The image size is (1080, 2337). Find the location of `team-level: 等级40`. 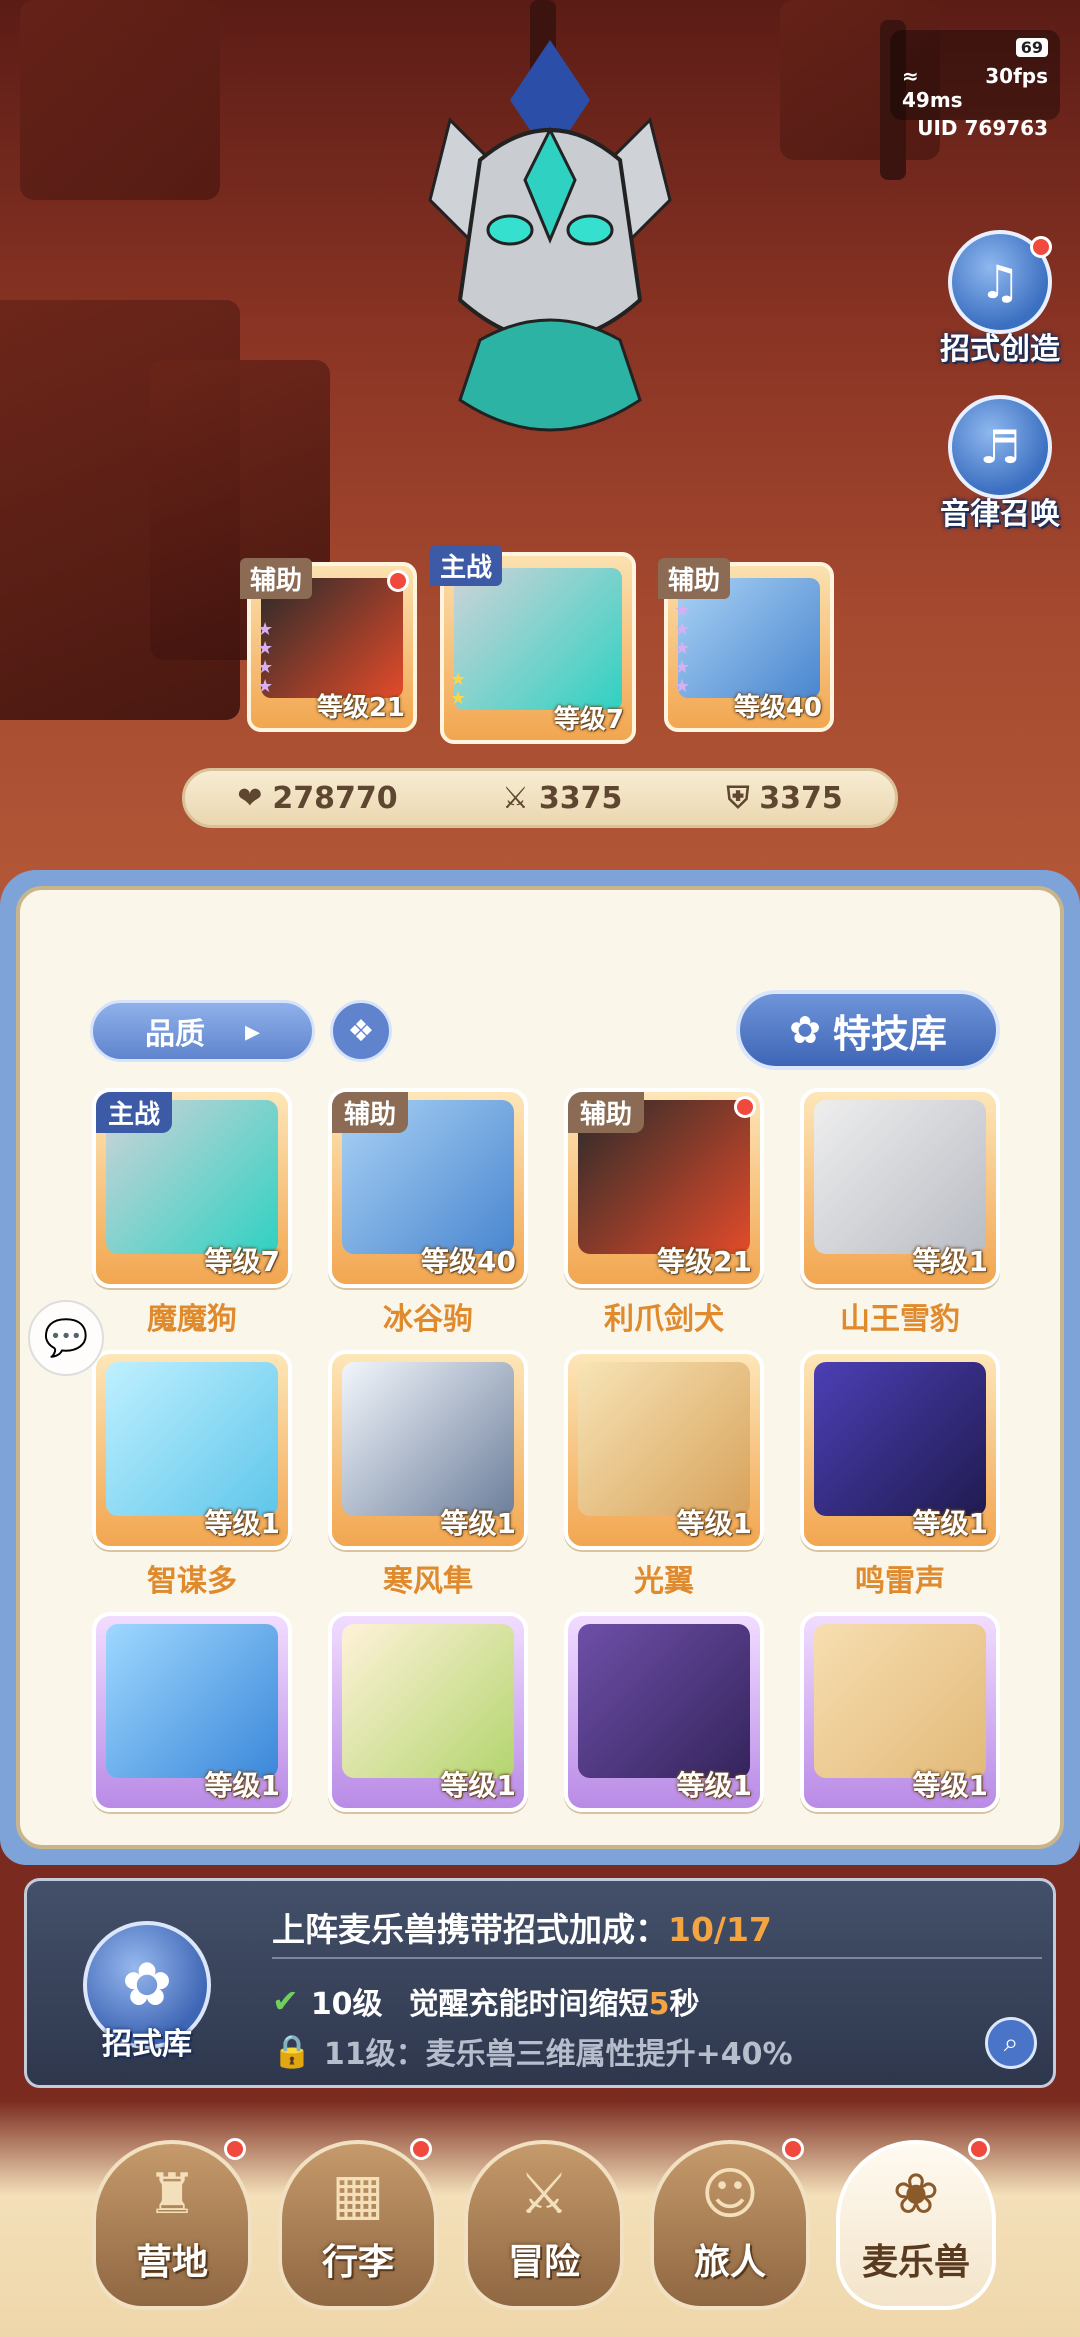

team-level: 等级40 is located at coordinates (777, 708).